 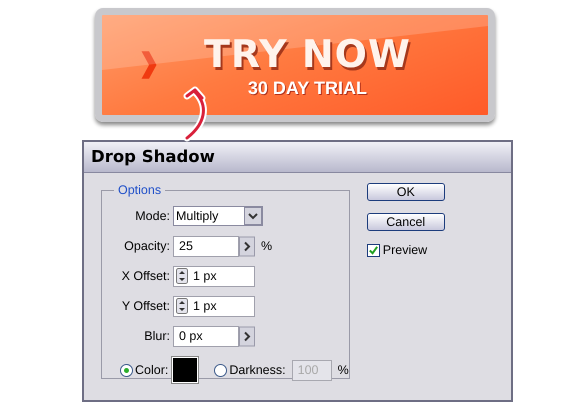 What do you see at coordinates (405, 192) in the screenshot?
I see `ok-button: OK` at bounding box center [405, 192].